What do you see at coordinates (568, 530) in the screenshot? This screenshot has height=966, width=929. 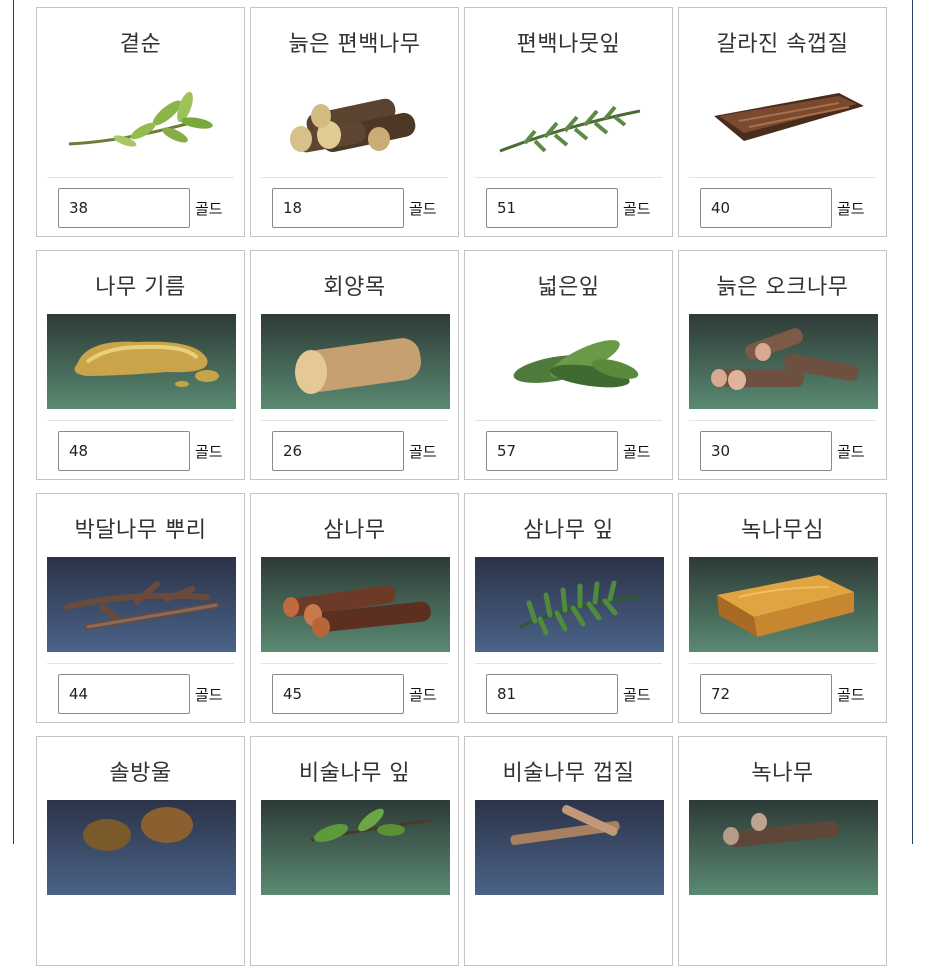 I see `item-name: 삼나무 잎` at bounding box center [568, 530].